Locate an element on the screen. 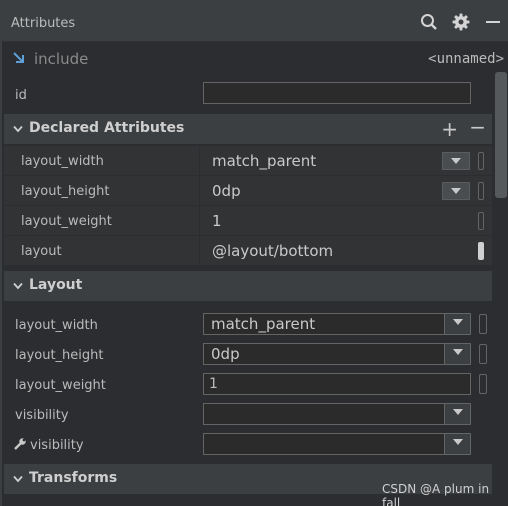  tools-visibility-combo is located at coordinates (337, 444).